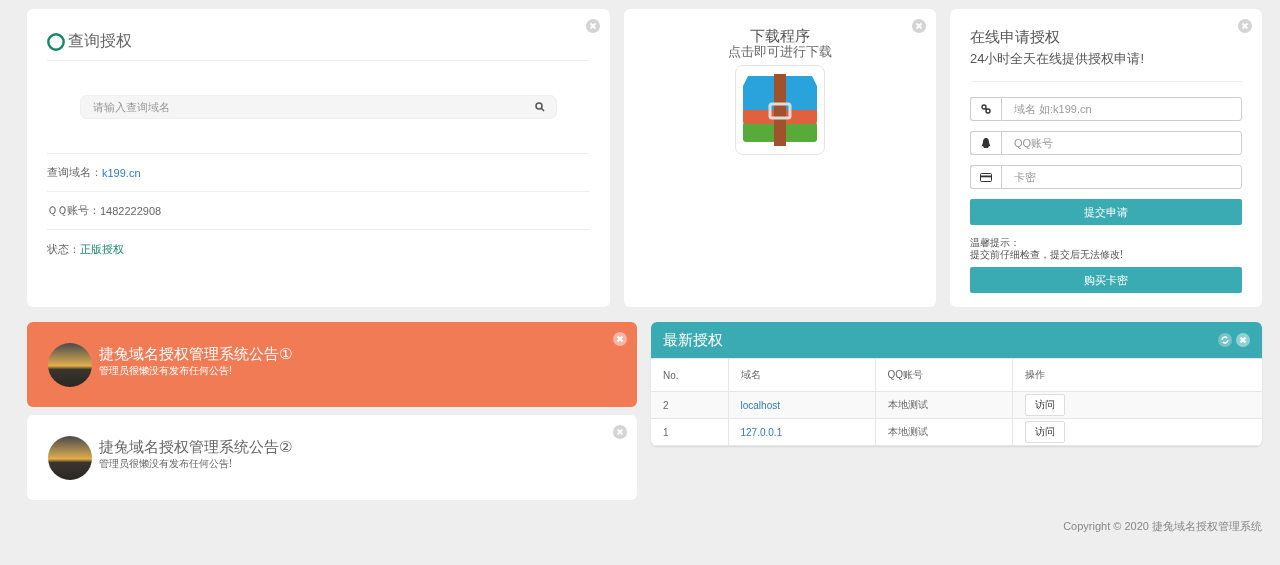 The height and width of the screenshot is (565, 1280). What do you see at coordinates (689, 405) in the screenshot?
I see `table-cell: 2` at bounding box center [689, 405].